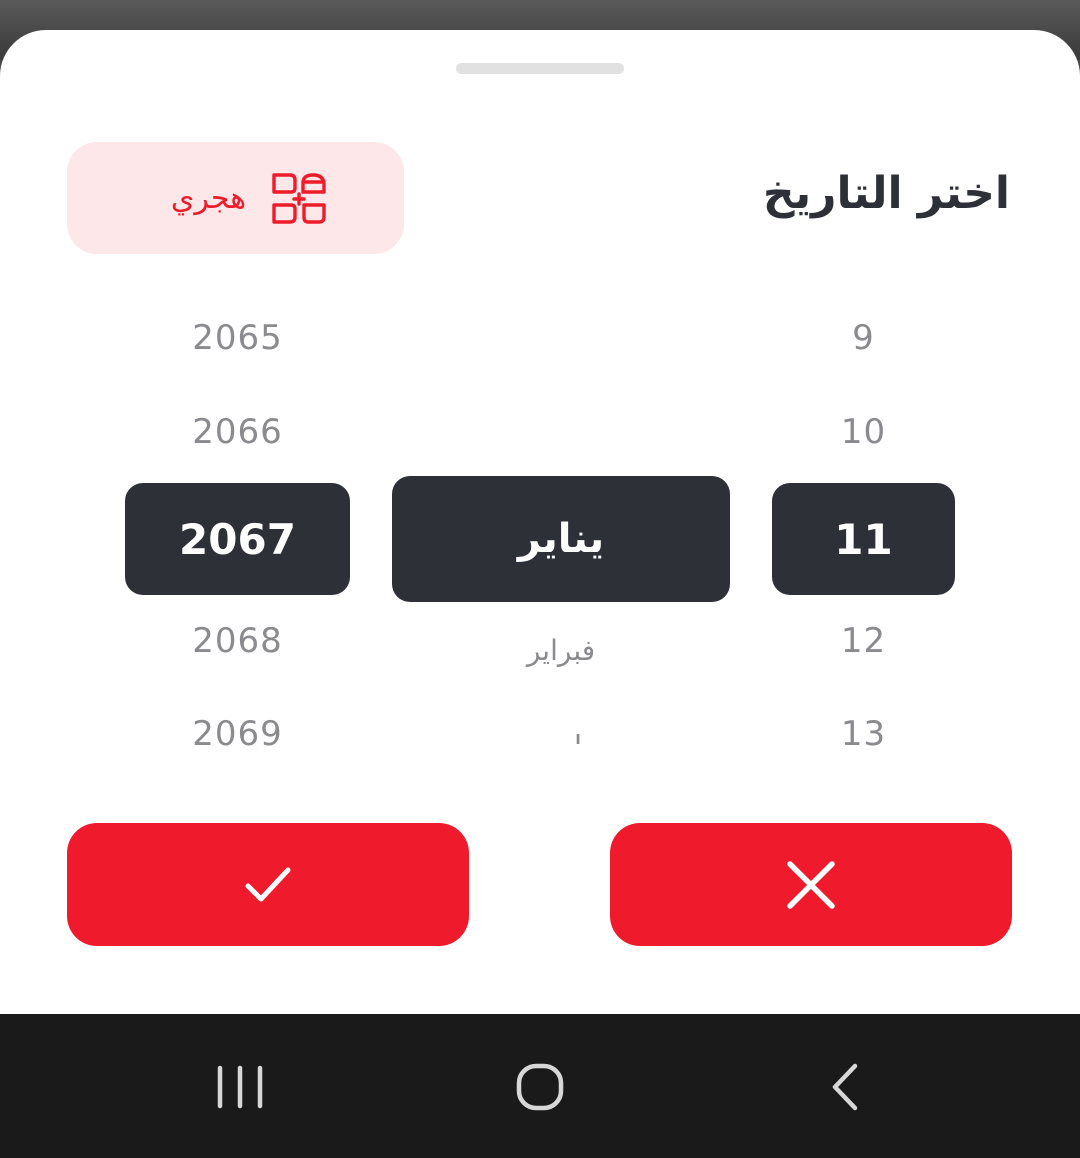 Image resolution: width=1080 pixels, height=1158 pixels. I want to click on selected-month: يناير, so click(561, 539).